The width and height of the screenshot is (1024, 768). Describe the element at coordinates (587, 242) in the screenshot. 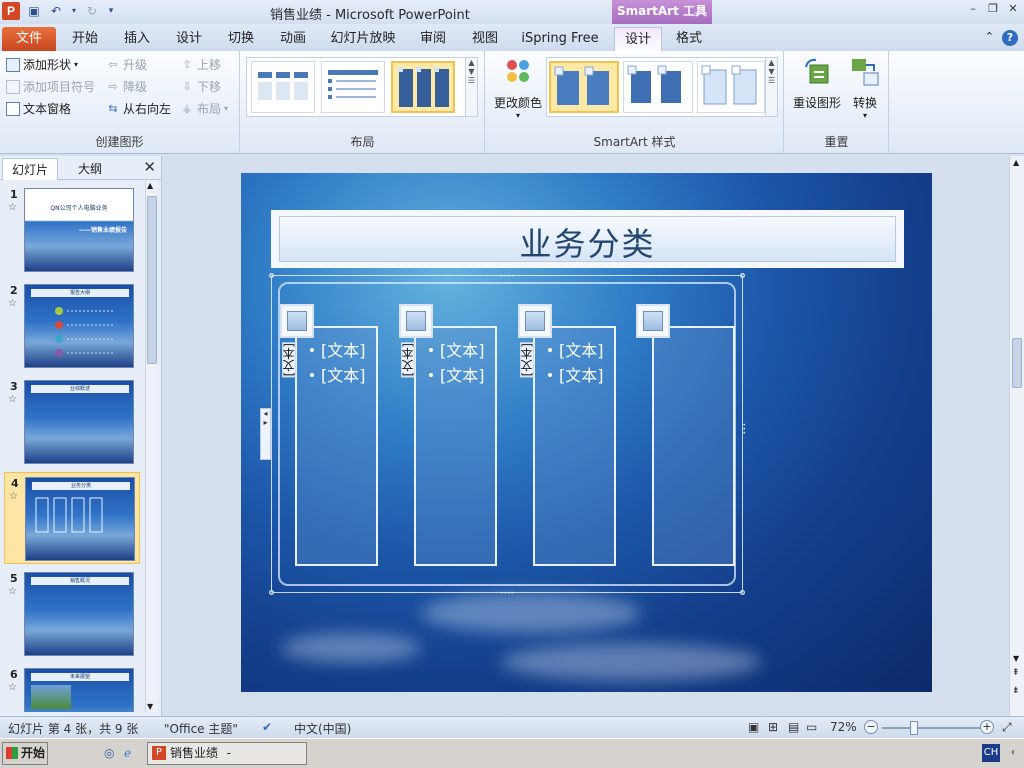

I see `slide-title: 业务分类` at that location.